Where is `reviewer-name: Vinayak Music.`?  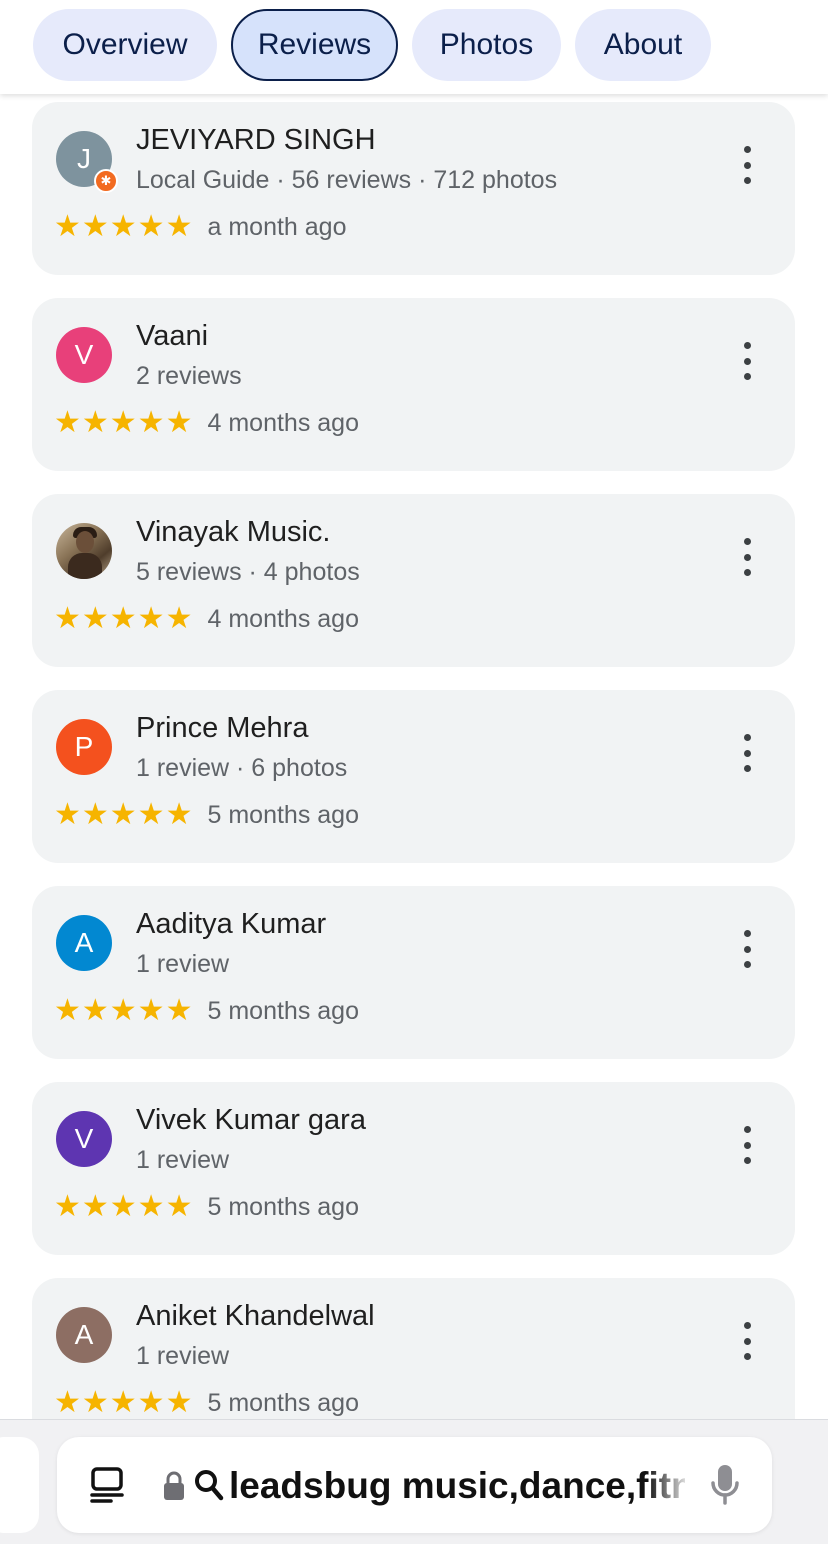
reviewer-name: Vinayak Music. is located at coordinates (233, 532).